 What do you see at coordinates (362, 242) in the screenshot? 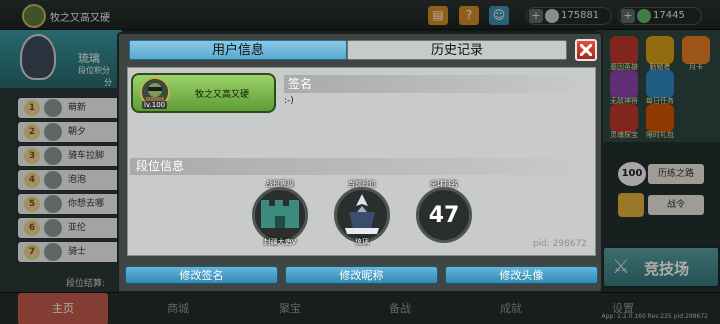
I see `badge-label: 琉璃` at bounding box center [362, 242].